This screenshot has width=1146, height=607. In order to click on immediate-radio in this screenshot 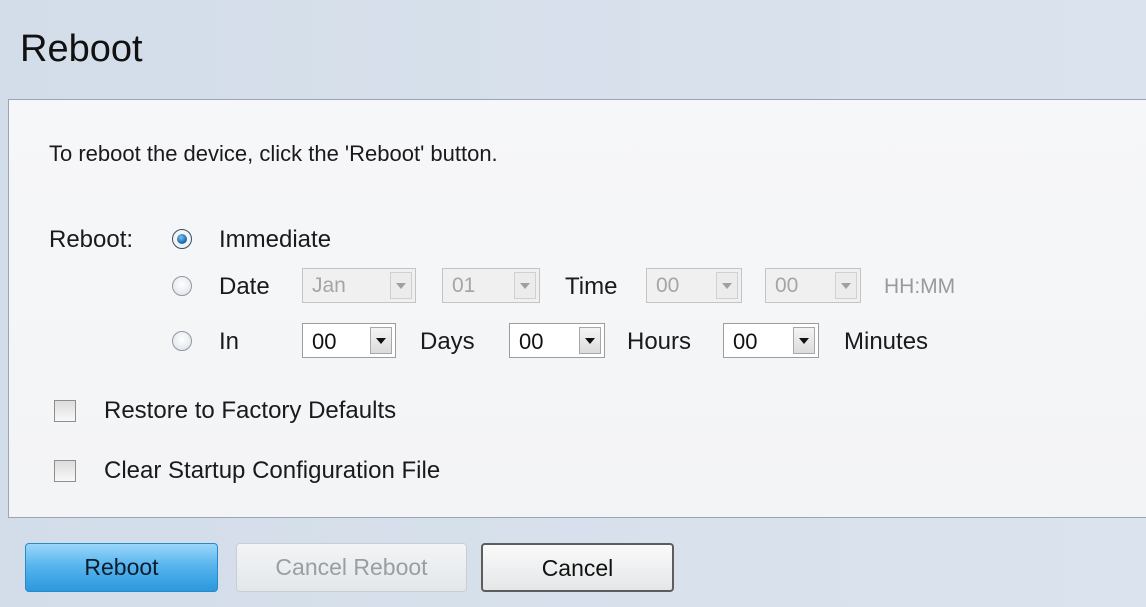, I will do `click(182, 239)`.